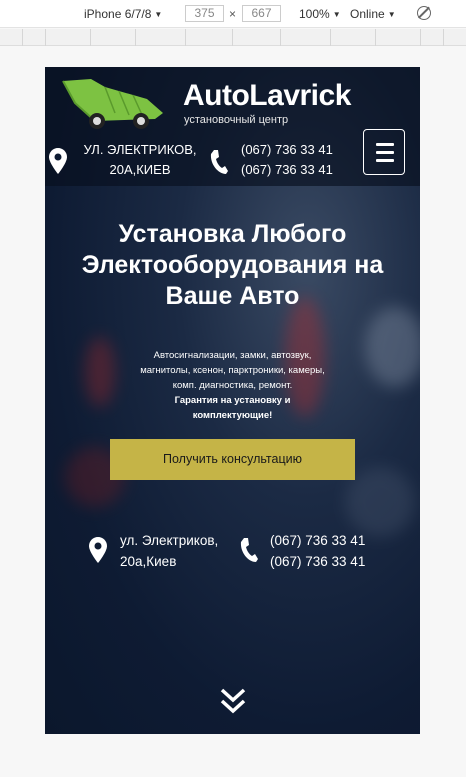 This screenshot has width=466, height=777. What do you see at coordinates (267, 96) in the screenshot?
I see `logo-title: AutoLavrick` at bounding box center [267, 96].